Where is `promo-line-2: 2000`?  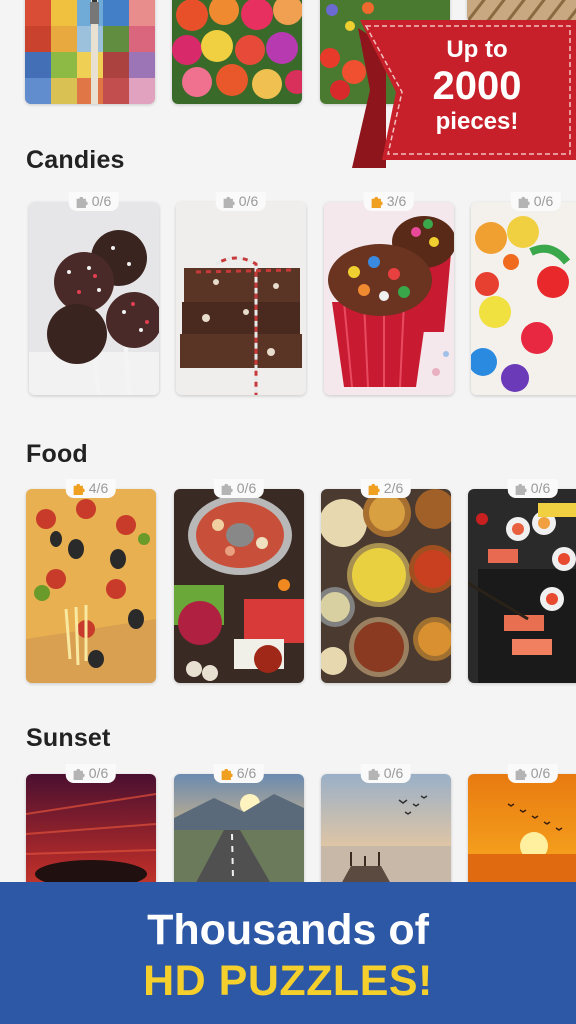
promo-line-2: 2000 is located at coordinates (477, 86).